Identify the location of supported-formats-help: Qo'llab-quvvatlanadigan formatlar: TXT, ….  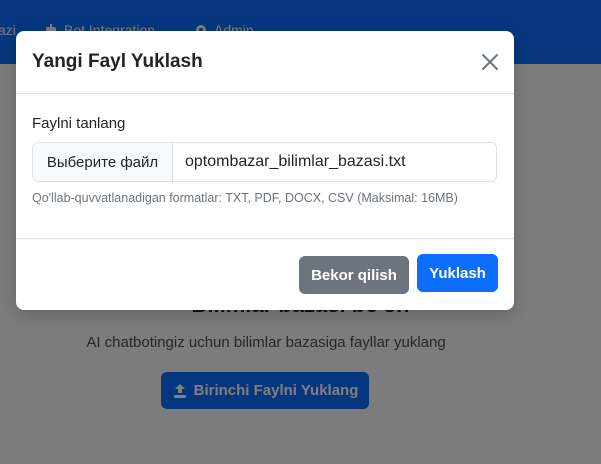
(245, 198).